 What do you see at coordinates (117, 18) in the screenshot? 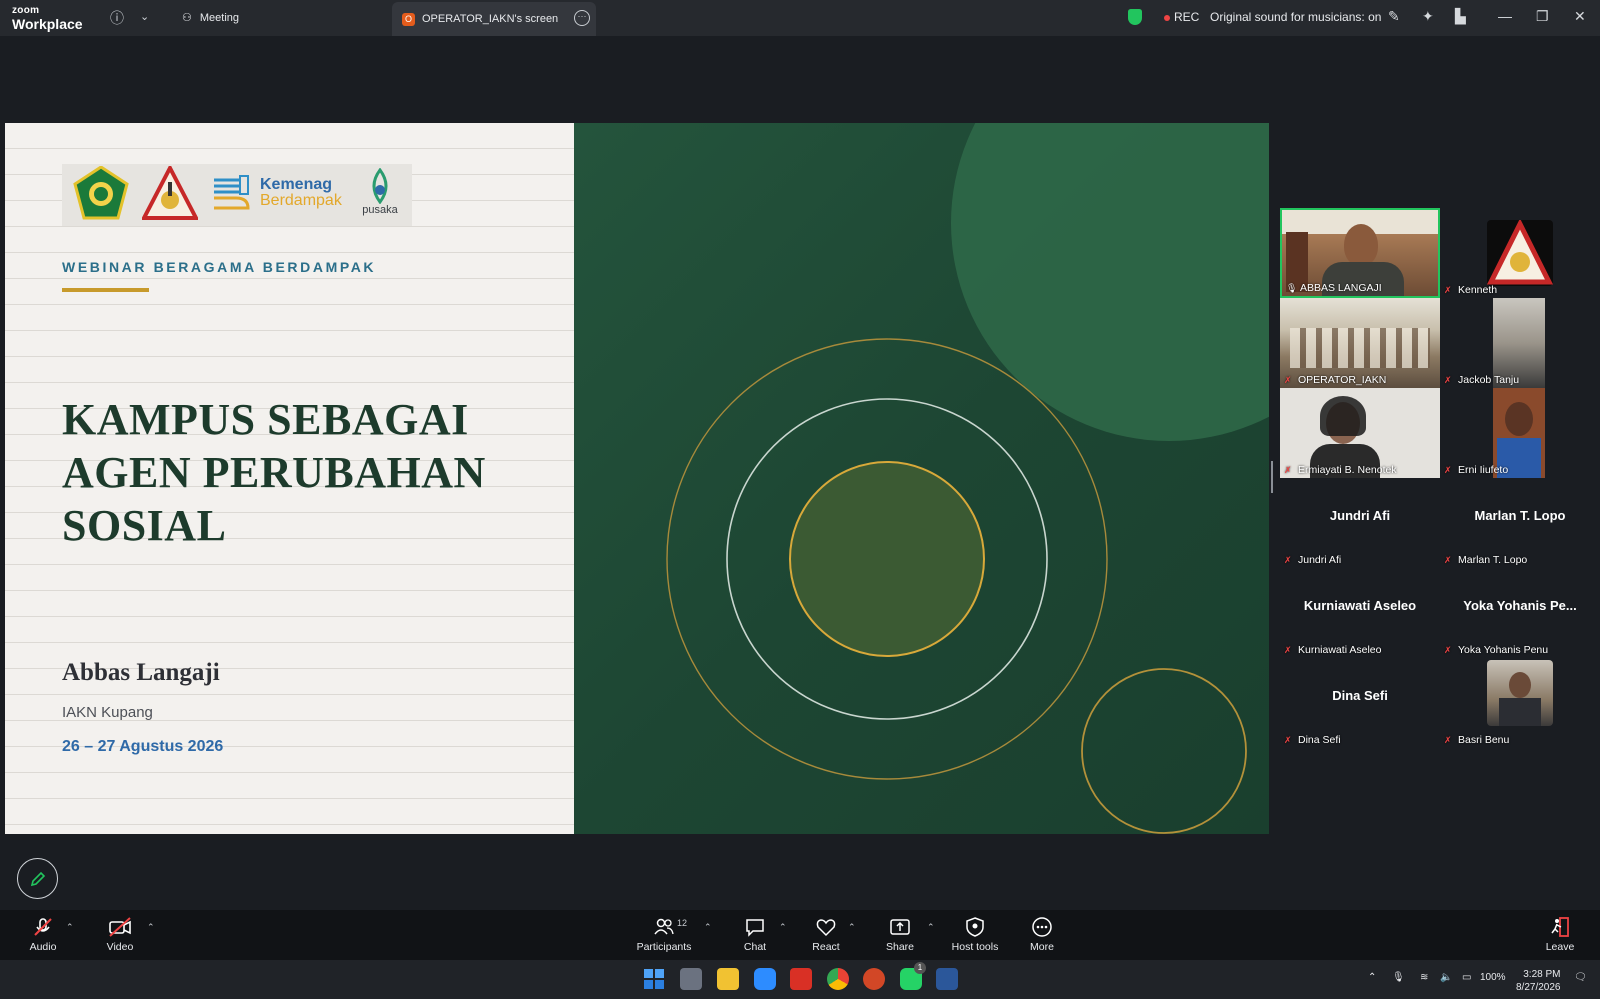
I see `info-icon: ⓘ` at bounding box center [117, 18].